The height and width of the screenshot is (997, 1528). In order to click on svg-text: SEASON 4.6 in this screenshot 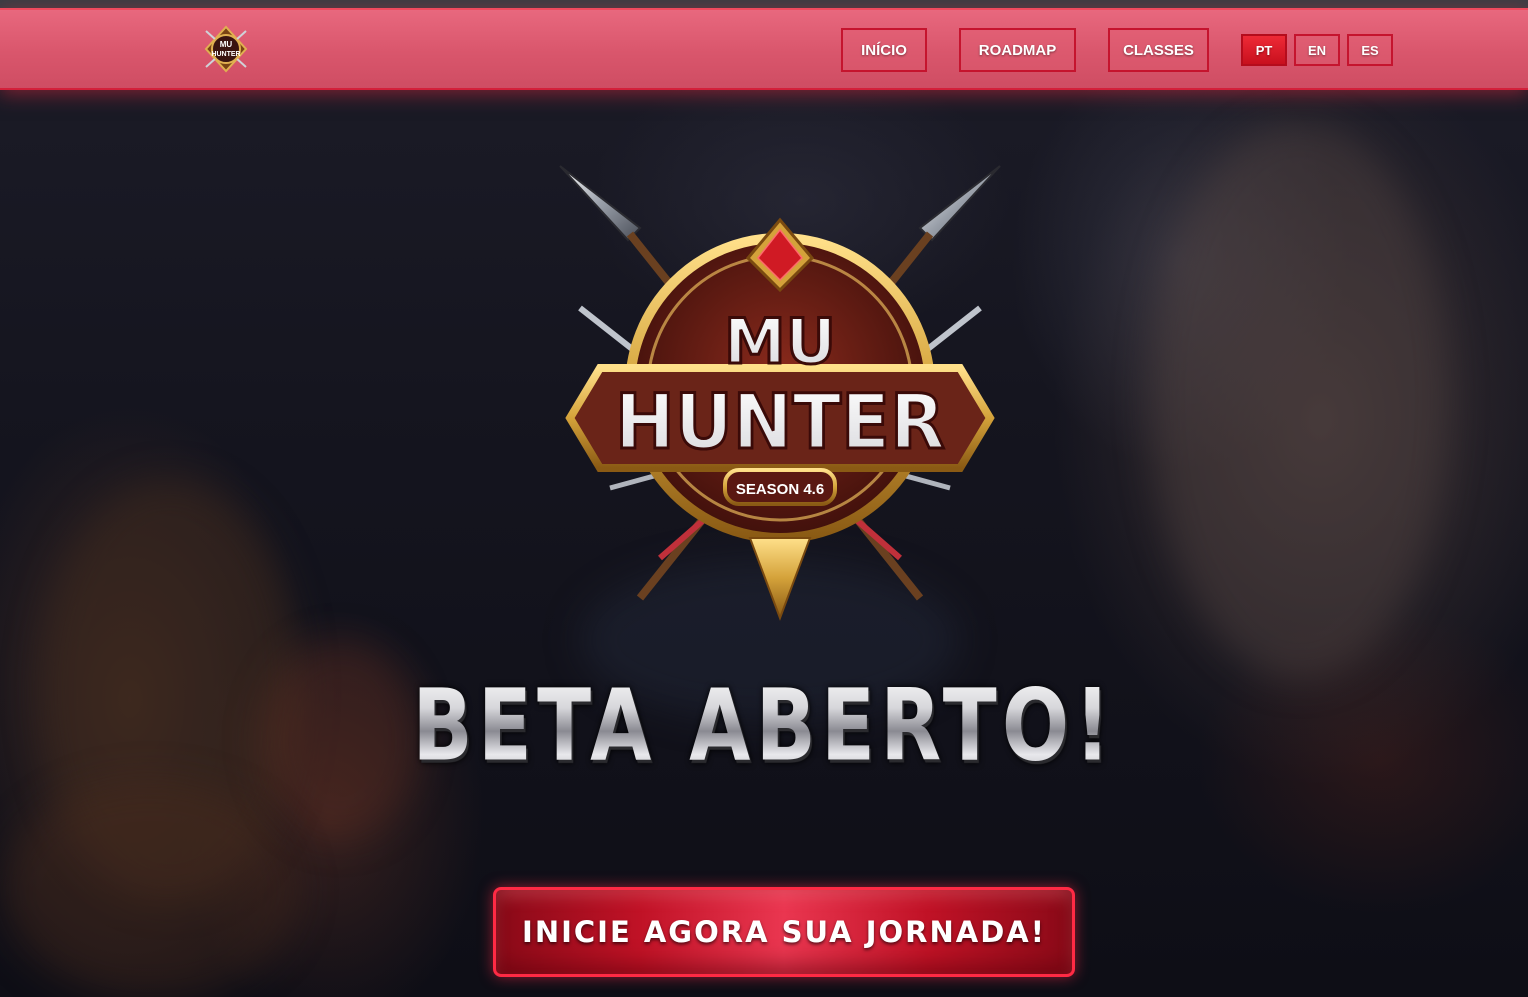, I will do `click(780, 489)`.